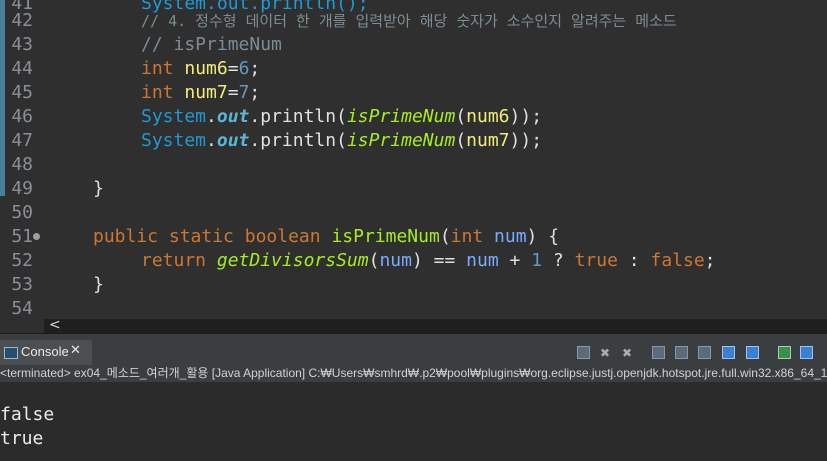 Image resolution: width=827 pixels, height=461 pixels. I want to click on console-view-header: Console ✕ ✖ ✖, so click(413, 349).